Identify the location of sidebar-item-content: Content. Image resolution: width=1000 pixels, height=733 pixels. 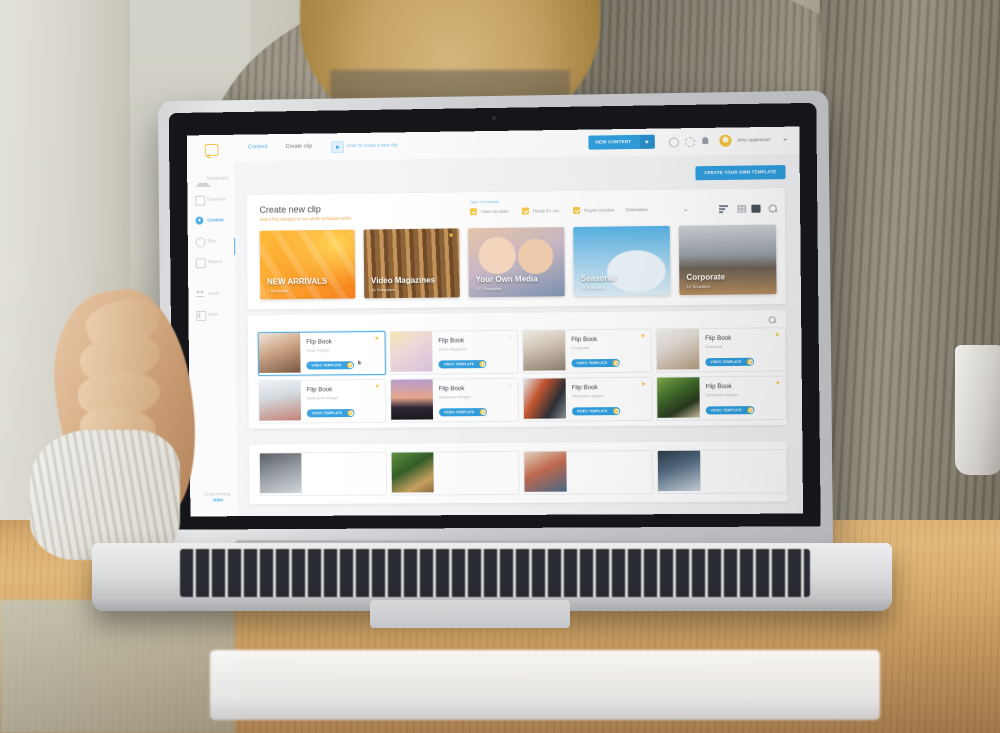
(211, 219).